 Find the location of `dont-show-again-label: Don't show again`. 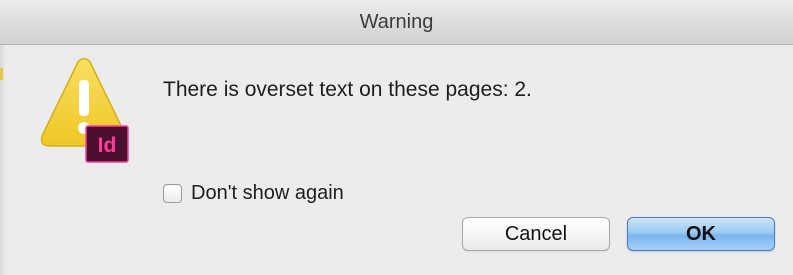

dont-show-again-label: Don't show again is located at coordinates (267, 193).